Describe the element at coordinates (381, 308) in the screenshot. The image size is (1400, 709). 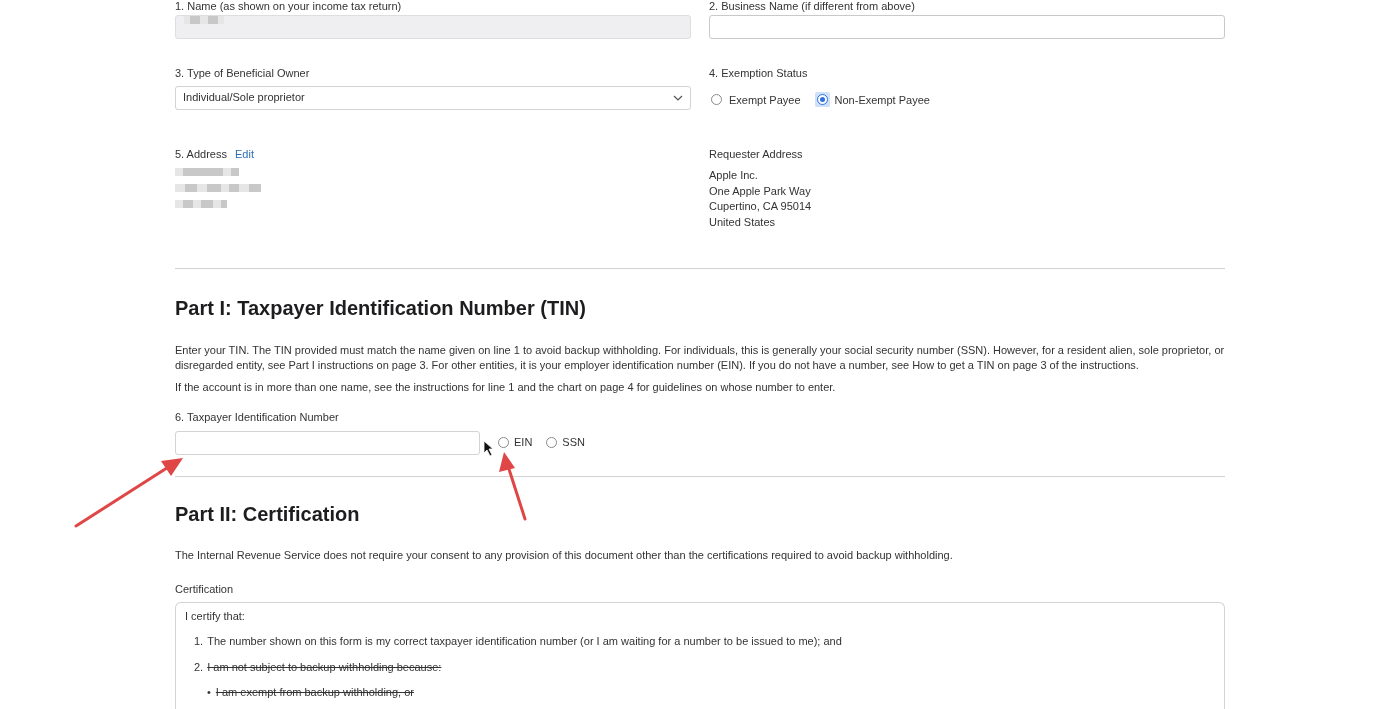
I see `section-heading: Part I: Taxpayer Identification Number (TIN)` at that location.